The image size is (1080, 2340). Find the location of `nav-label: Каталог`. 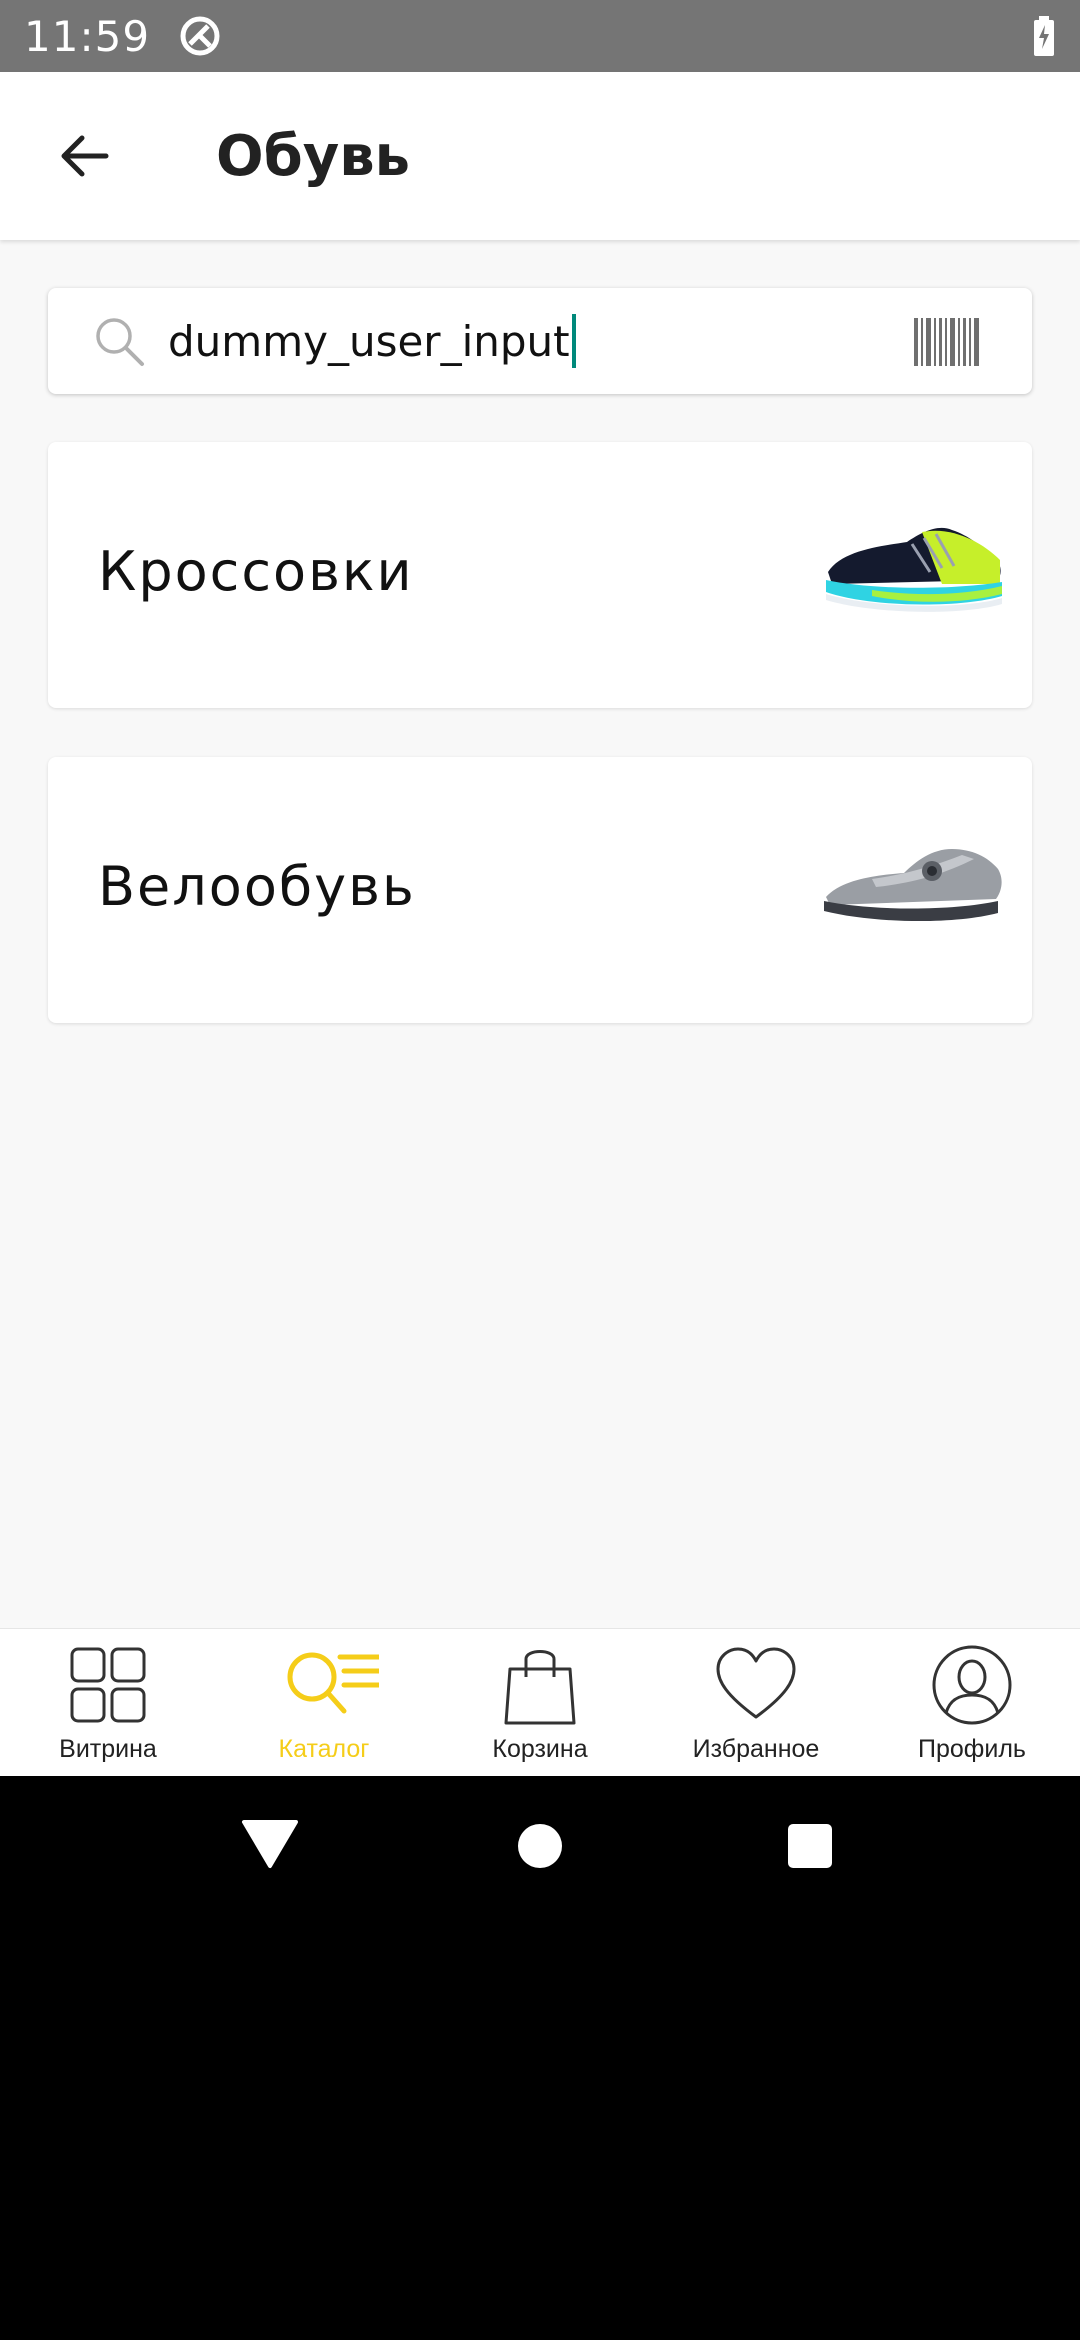

nav-label: Каталог is located at coordinates (324, 1749).